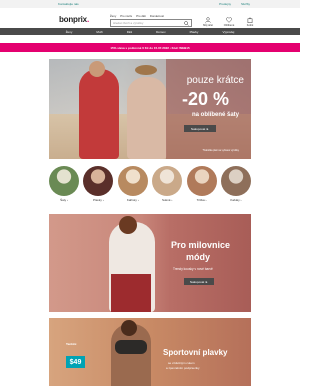 The width and height of the screenshot is (320, 386). What do you see at coordinates (151, 23) in the screenshot?
I see `search-input: Hledat zboží a výrobky` at bounding box center [151, 23].